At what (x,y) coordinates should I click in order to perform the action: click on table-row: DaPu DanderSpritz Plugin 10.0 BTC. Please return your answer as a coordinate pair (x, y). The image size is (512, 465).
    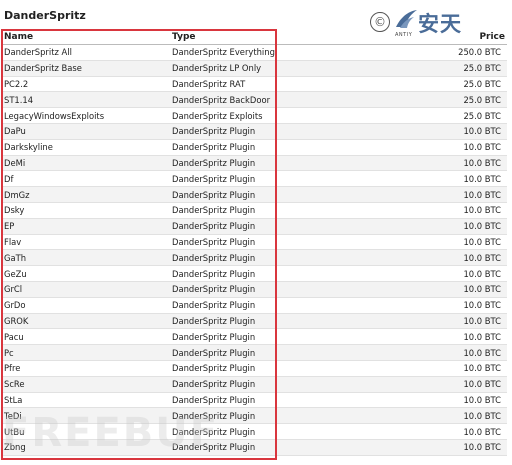
    Looking at the image, I should click on (254, 131).